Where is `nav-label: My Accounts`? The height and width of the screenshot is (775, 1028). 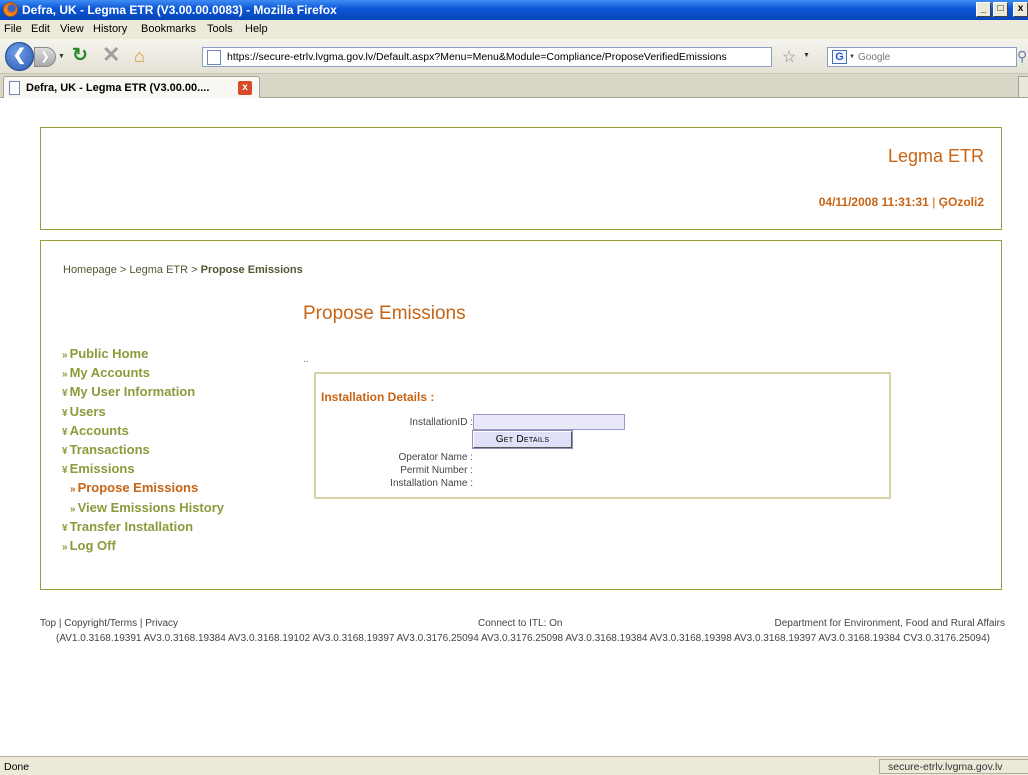
nav-label: My Accounts is located at coordinates (109, 373).